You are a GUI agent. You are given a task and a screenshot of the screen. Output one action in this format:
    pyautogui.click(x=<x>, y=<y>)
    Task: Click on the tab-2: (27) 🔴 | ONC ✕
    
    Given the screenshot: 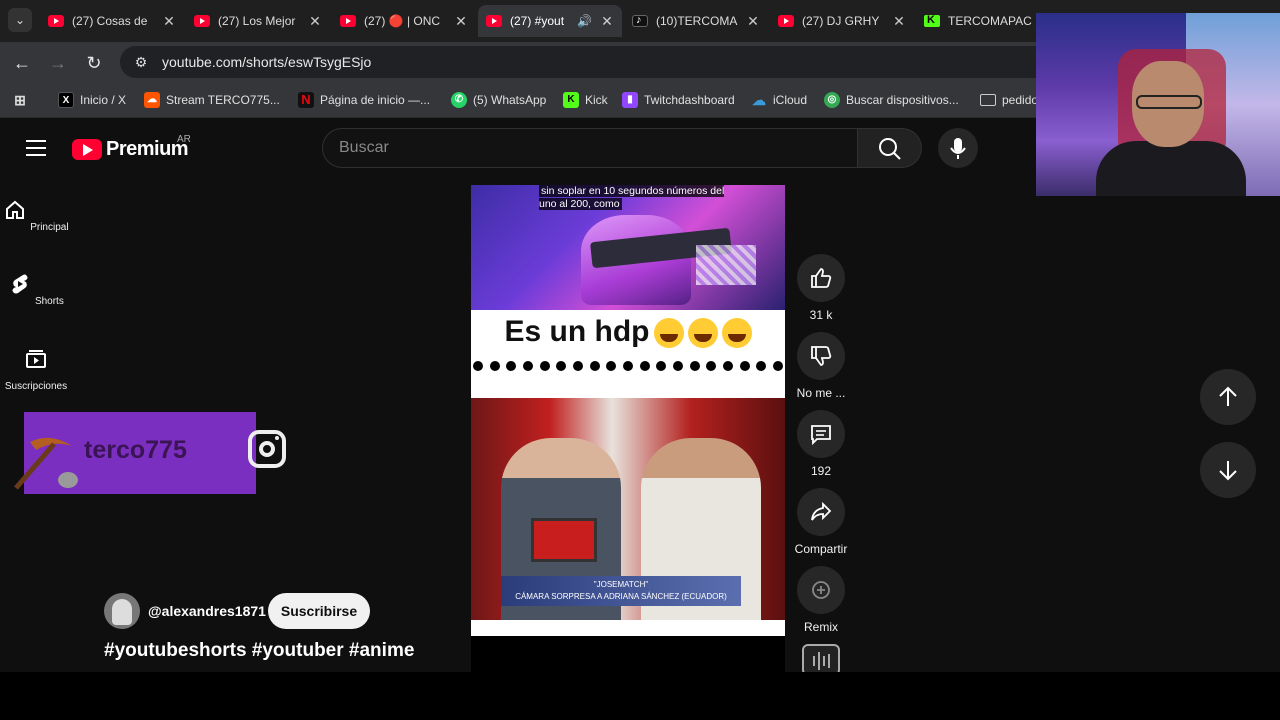 What is the action you would take?
    pyautogui.click(x=404, y=21)
    